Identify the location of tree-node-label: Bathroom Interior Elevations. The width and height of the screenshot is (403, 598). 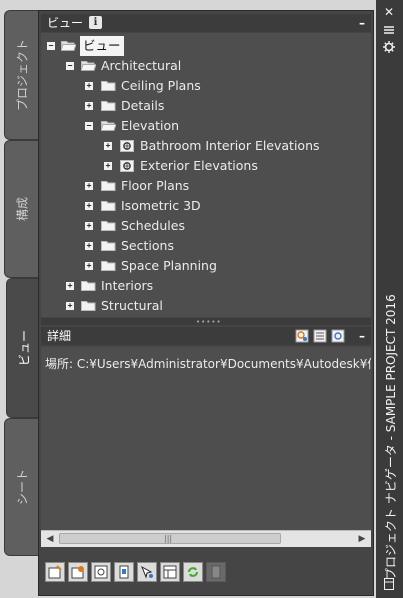
(230, 145).